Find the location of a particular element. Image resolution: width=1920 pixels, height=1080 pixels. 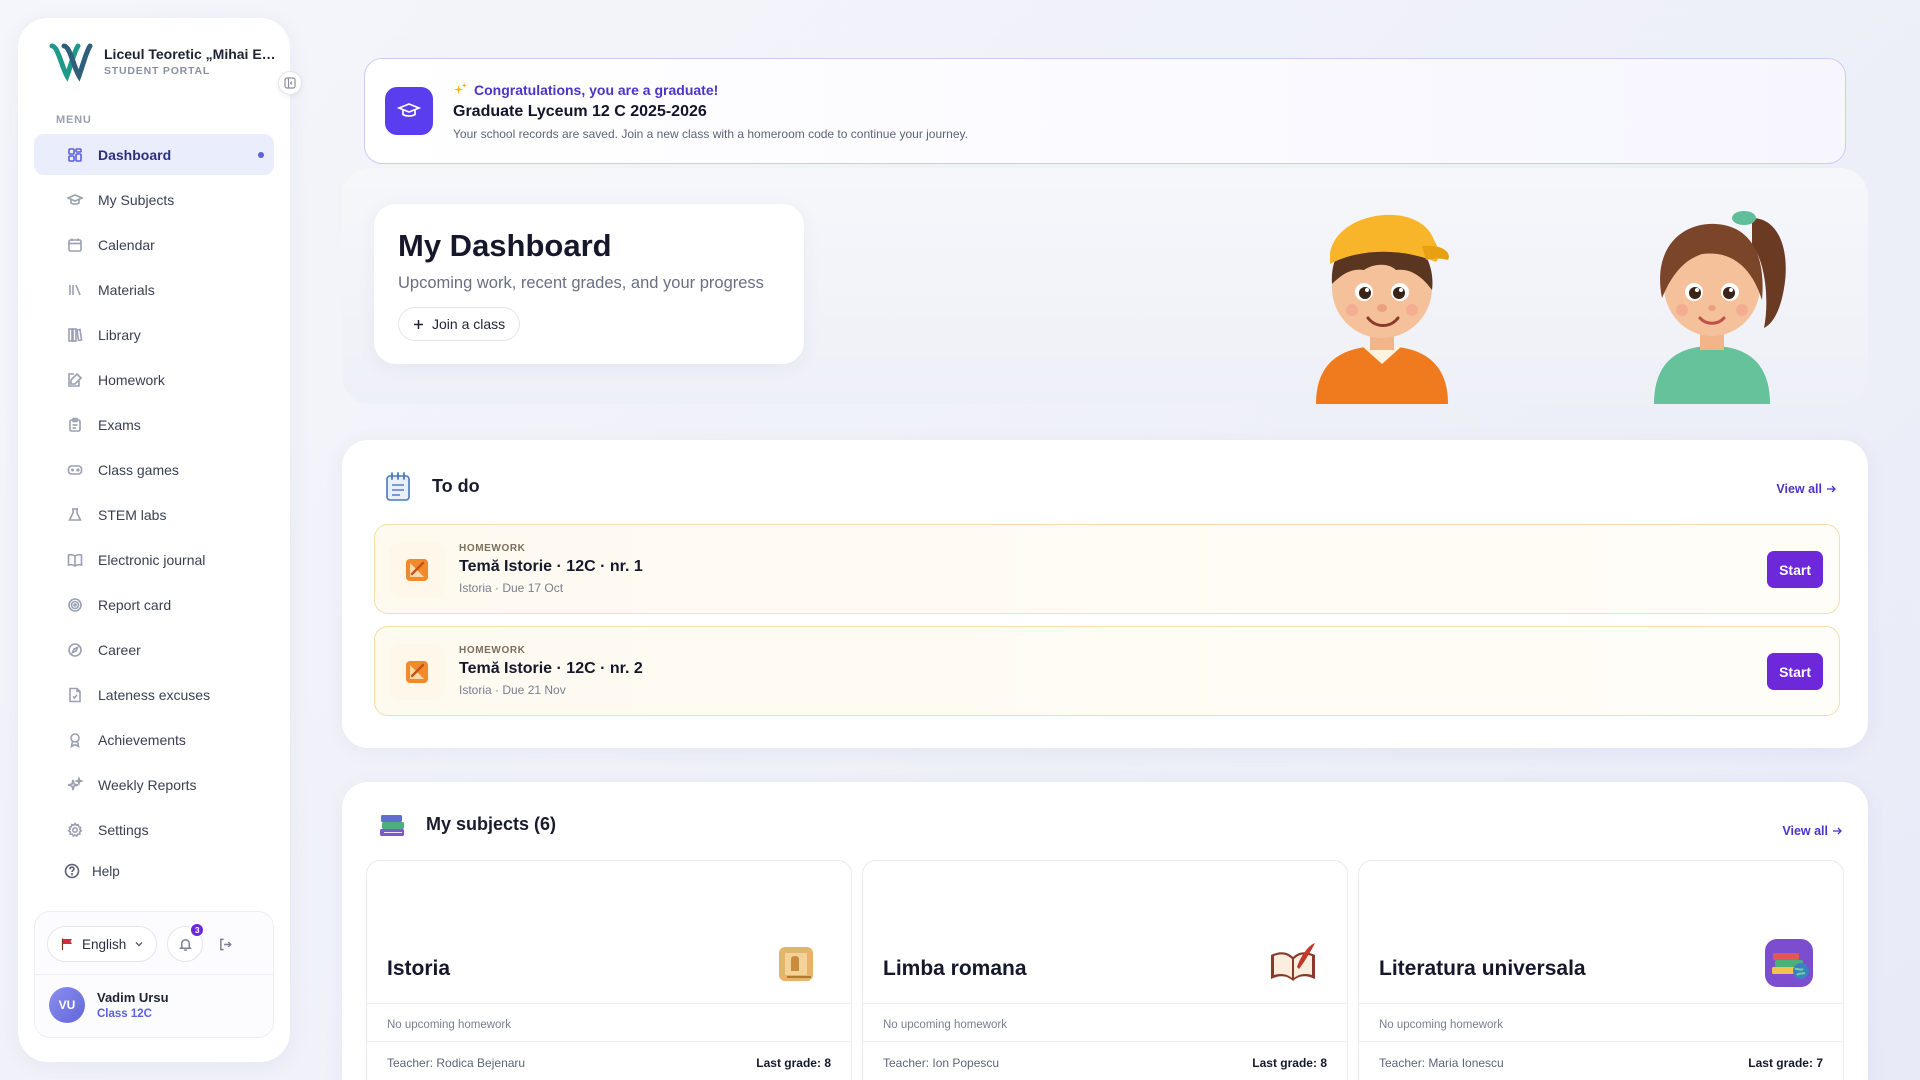

todo-view-all-link: View all is located at coordinates (1806, 489).